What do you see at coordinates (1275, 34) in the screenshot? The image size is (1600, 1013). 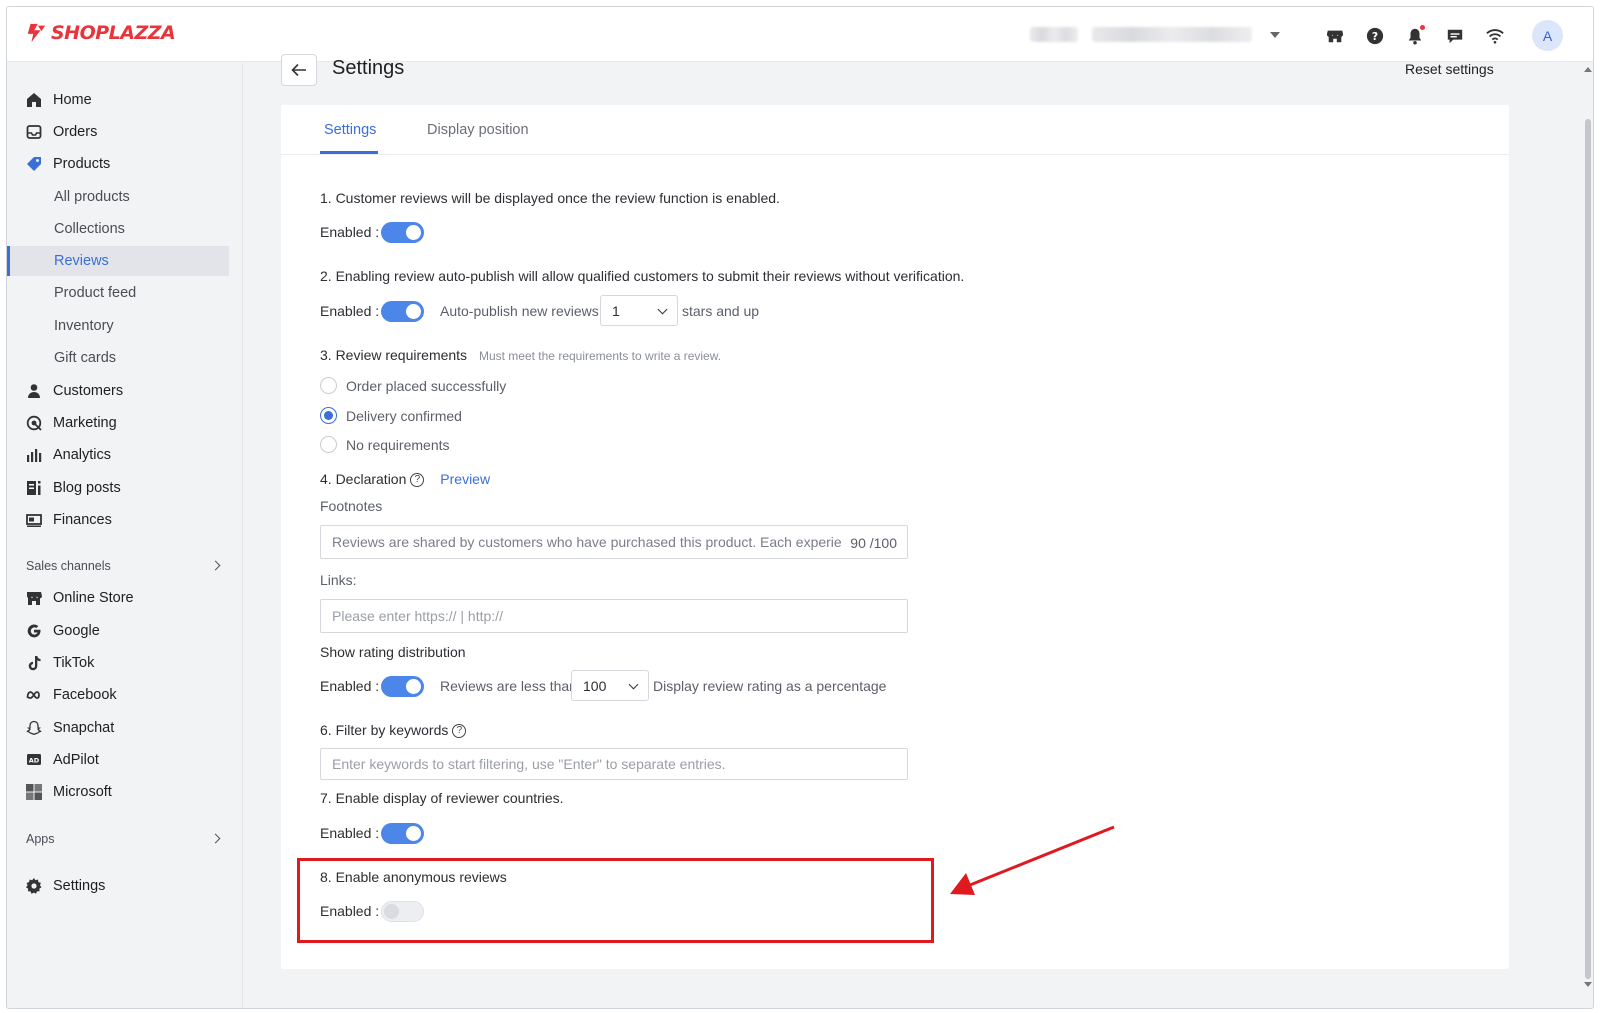 I see `chevron-down-icon` at bounding box center [1275, 34].